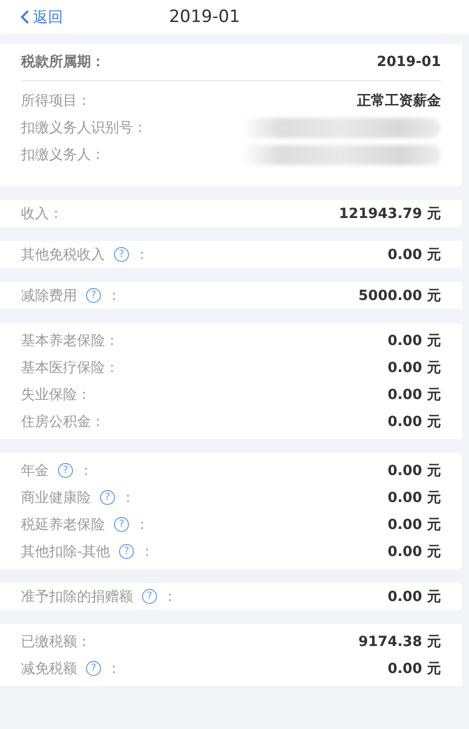 The width and height of the screenshot is (469, 729). I want to click on field-label: 税款所属期：, so click(63, 62).